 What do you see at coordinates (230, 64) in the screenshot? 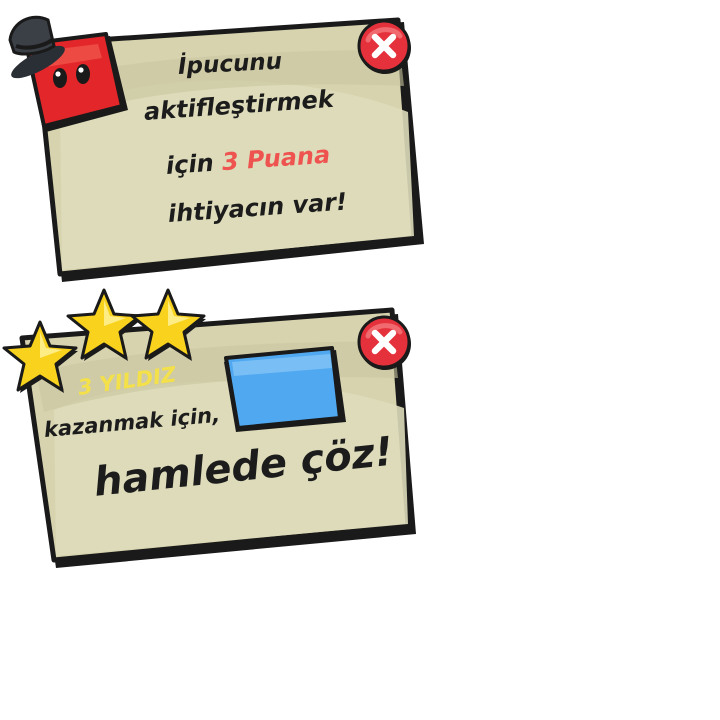
I see `hint-line-1: İpucunu` at bounding box center [230, 64].